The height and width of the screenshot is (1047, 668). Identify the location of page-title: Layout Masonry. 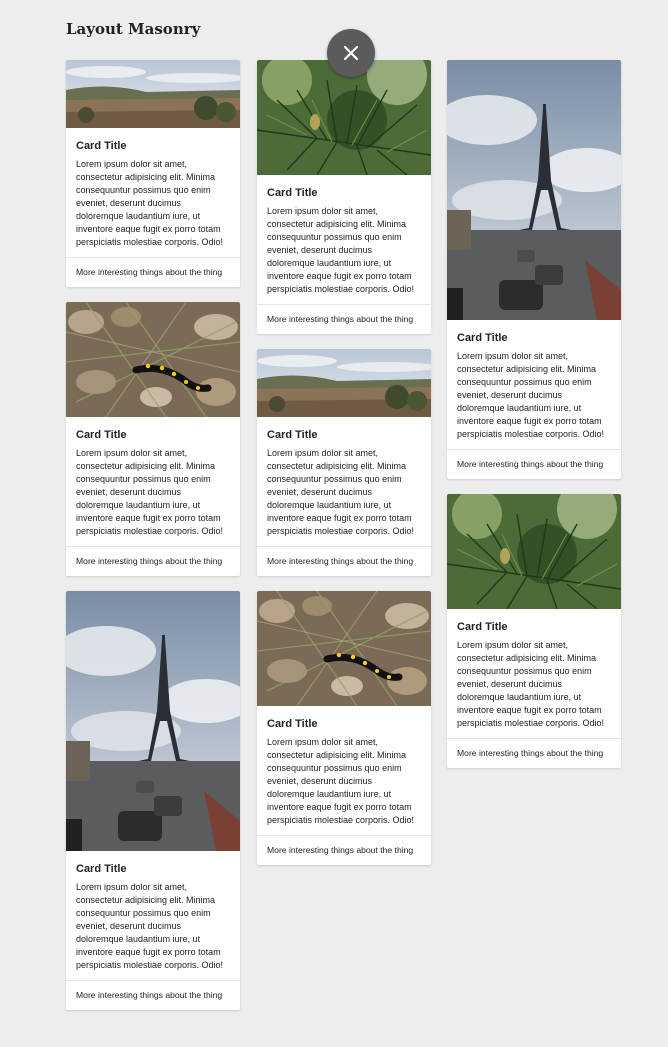
(133, 29).